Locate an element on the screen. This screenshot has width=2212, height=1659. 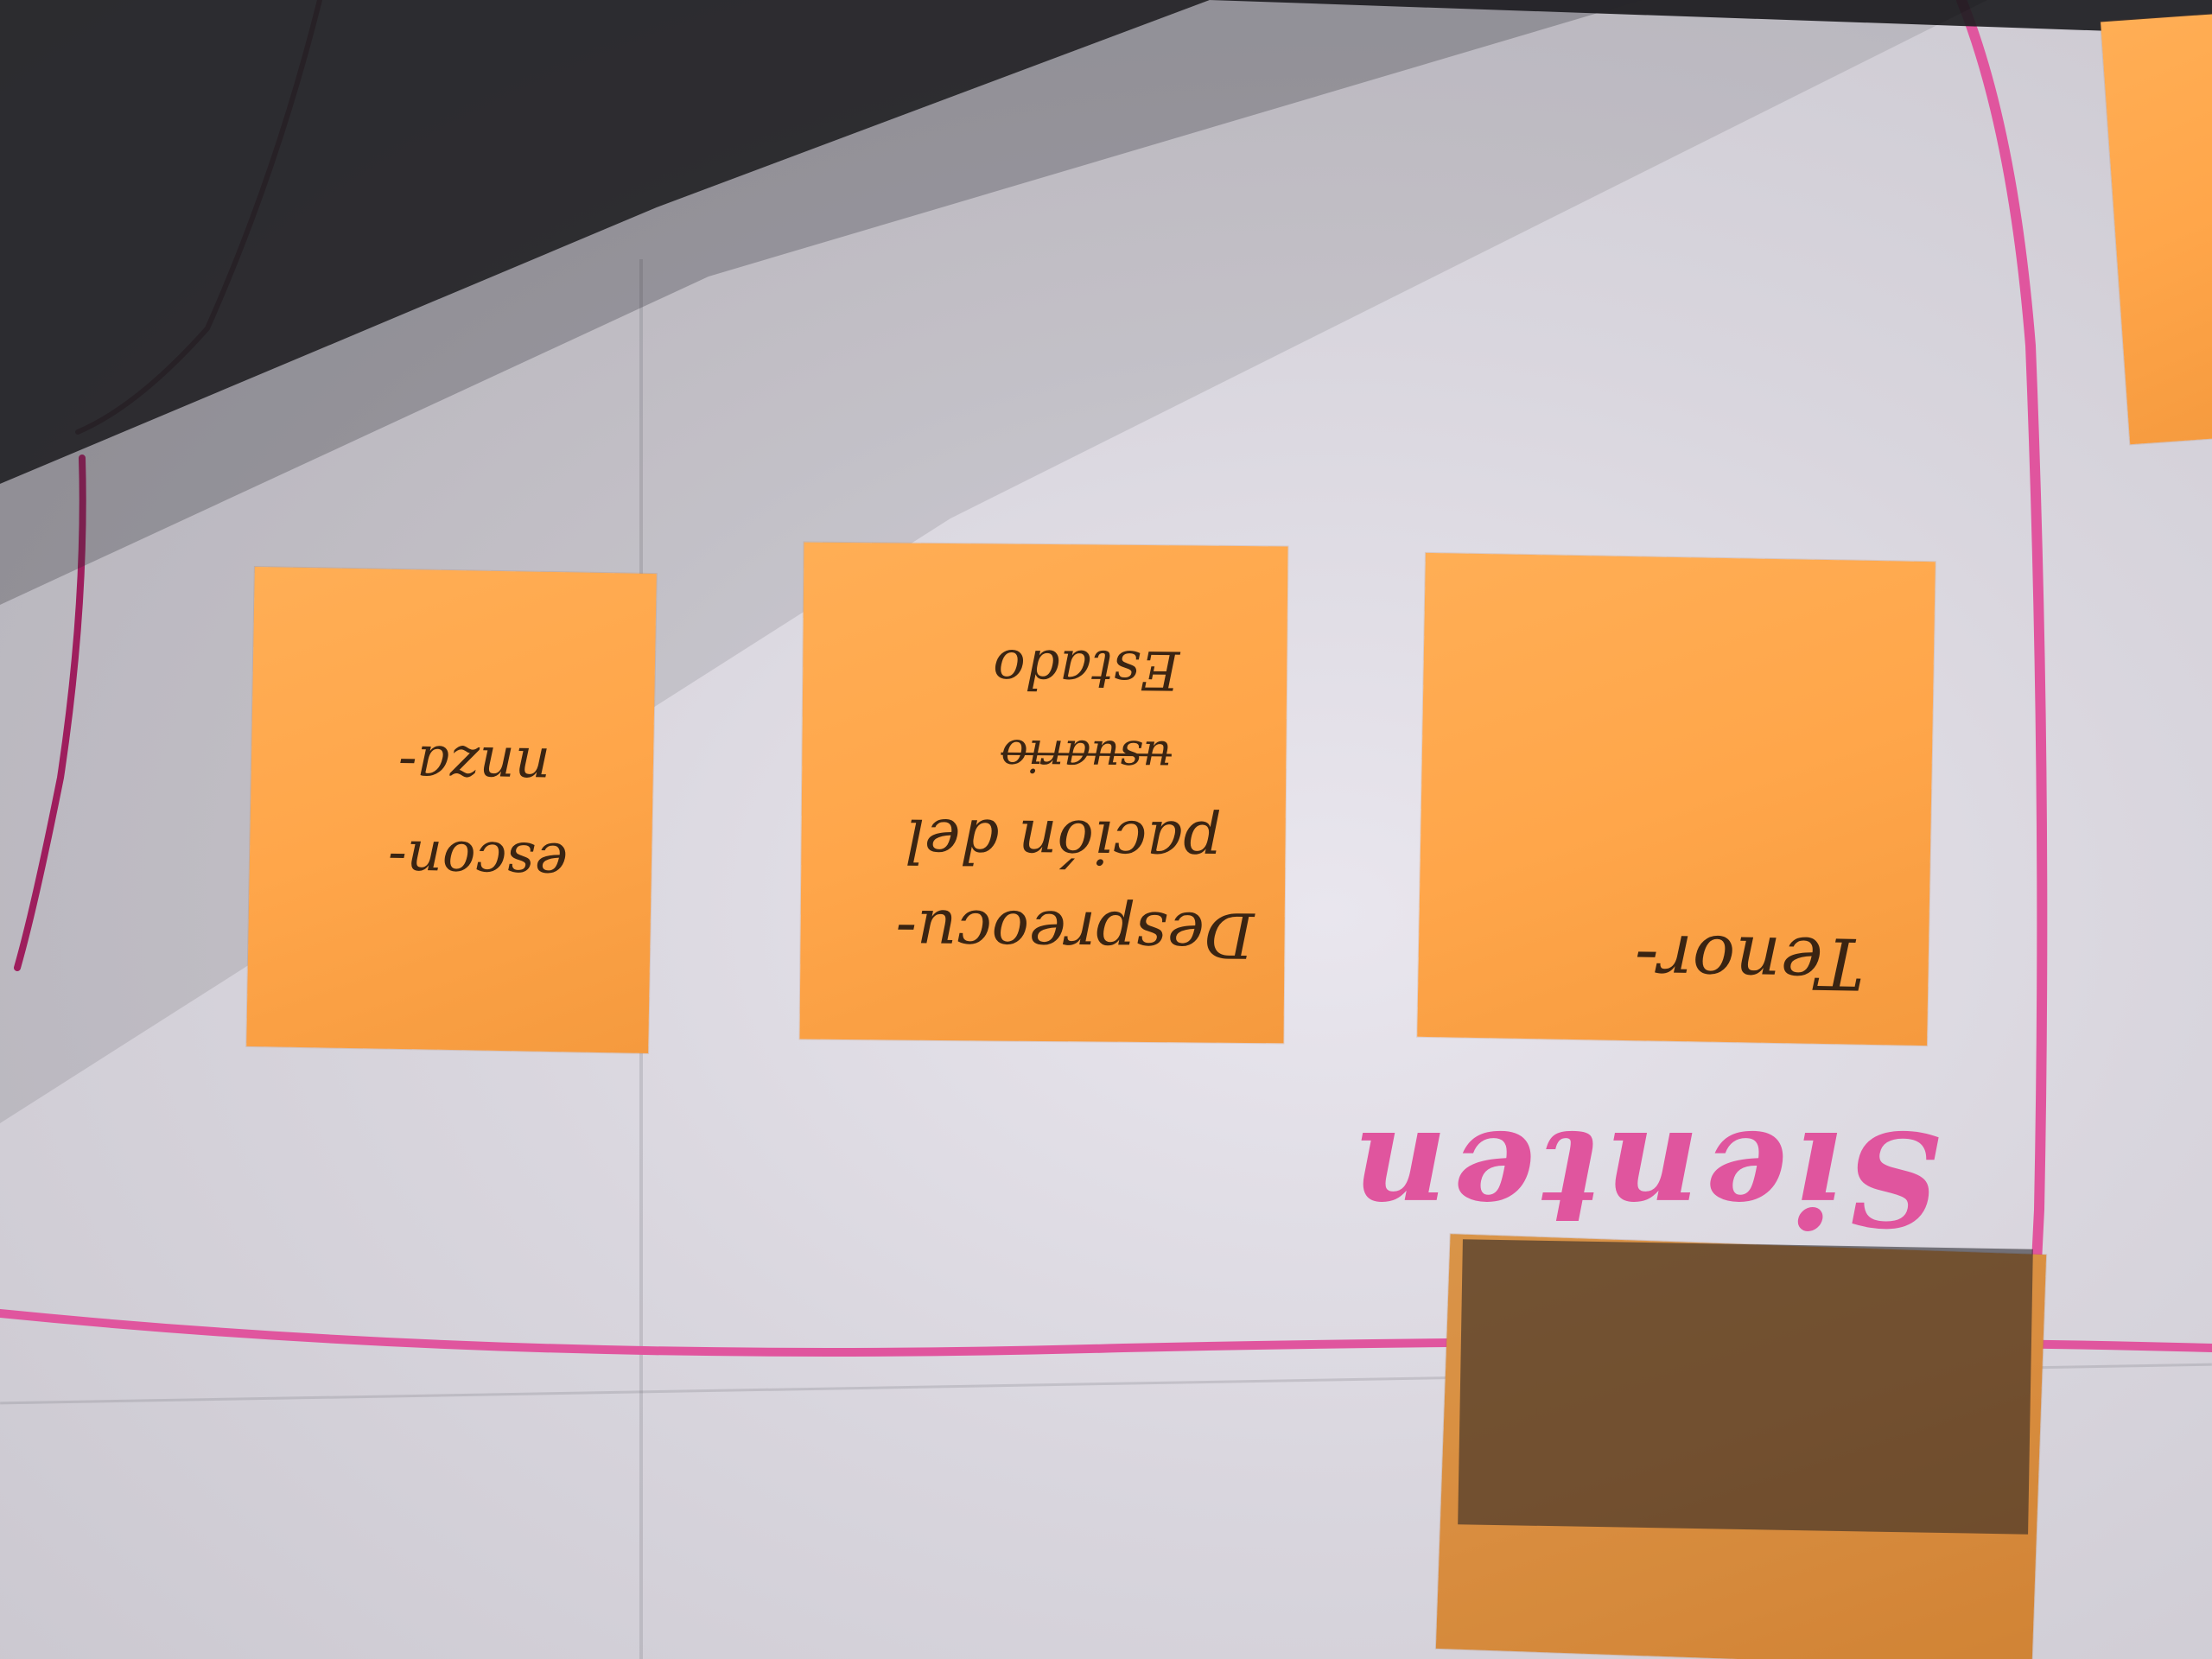
note-center-line-4: Estado is located at coordinates (1086, 669).